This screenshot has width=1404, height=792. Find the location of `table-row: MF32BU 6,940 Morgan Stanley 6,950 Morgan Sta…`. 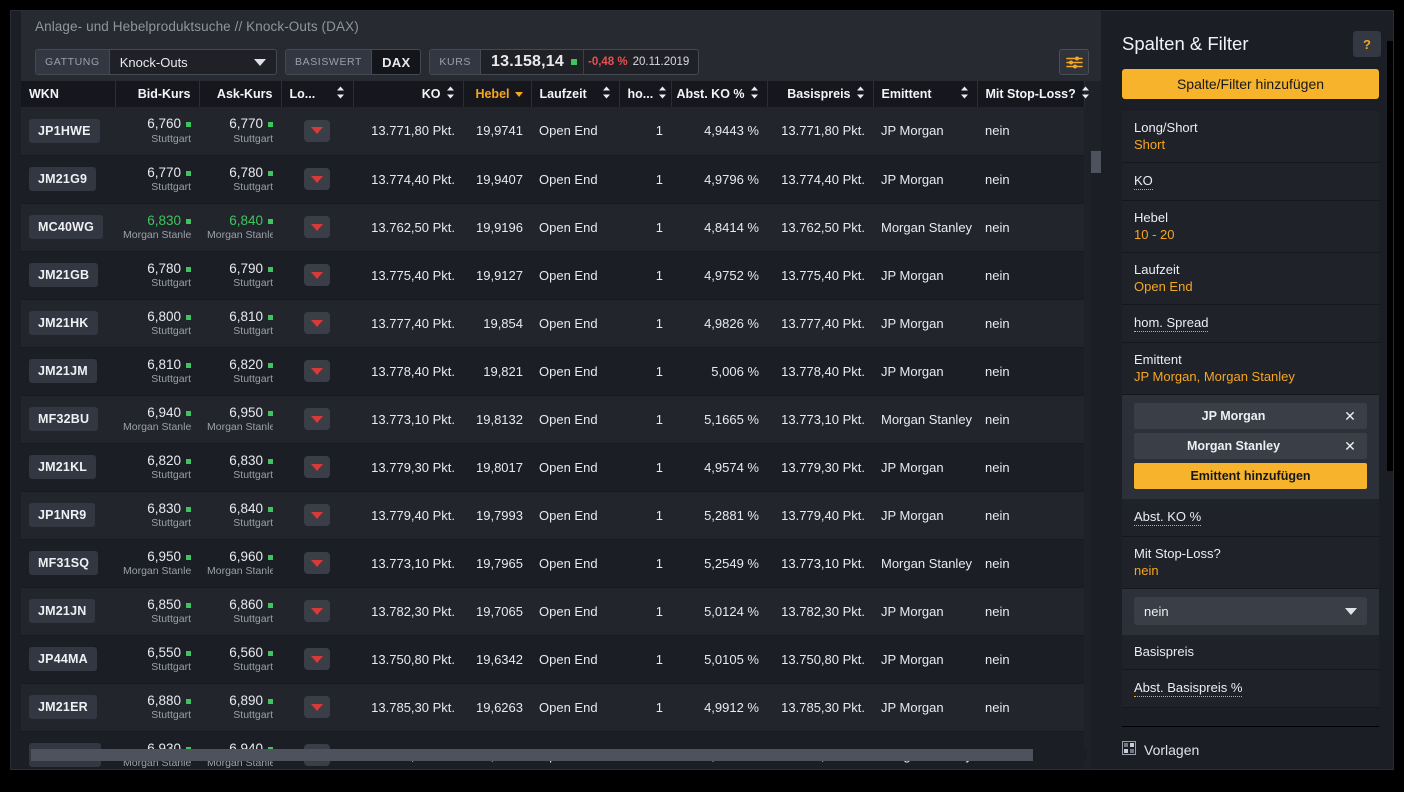

table-row: MF32BU 6,940 Morgan Stanley 6,950 Morgan Sta… is located at coordinates (552, 419).